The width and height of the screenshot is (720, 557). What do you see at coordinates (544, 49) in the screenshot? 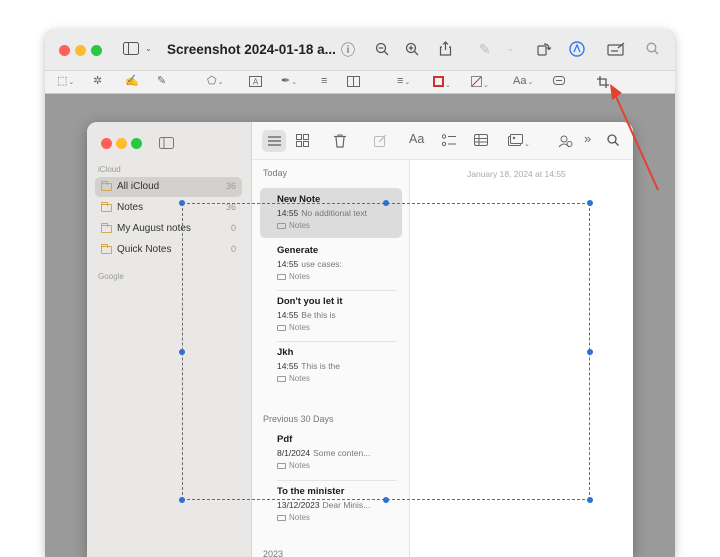
I see `rotate-icon` at bounding box center [544, 49].